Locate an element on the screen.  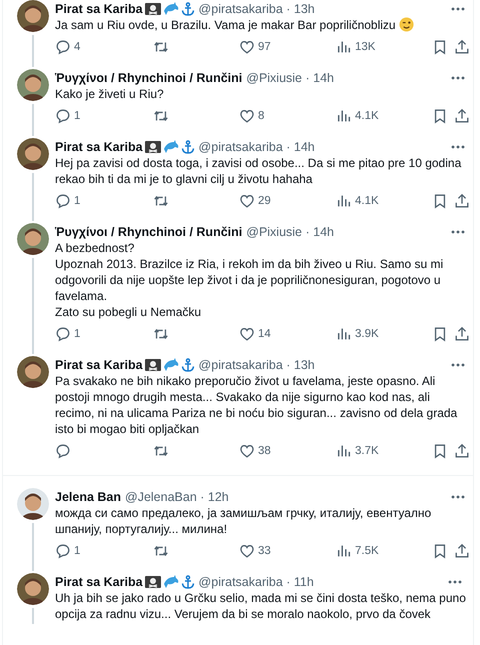
tweet-text: Uh ja bih se jako rado u Grčku selio, mada mi se čini dosta teško, nema puno opcija za radnu vizu... Verujem da bi se moralo naokolo, prvo da čovek is located at coordinates (261, 606).